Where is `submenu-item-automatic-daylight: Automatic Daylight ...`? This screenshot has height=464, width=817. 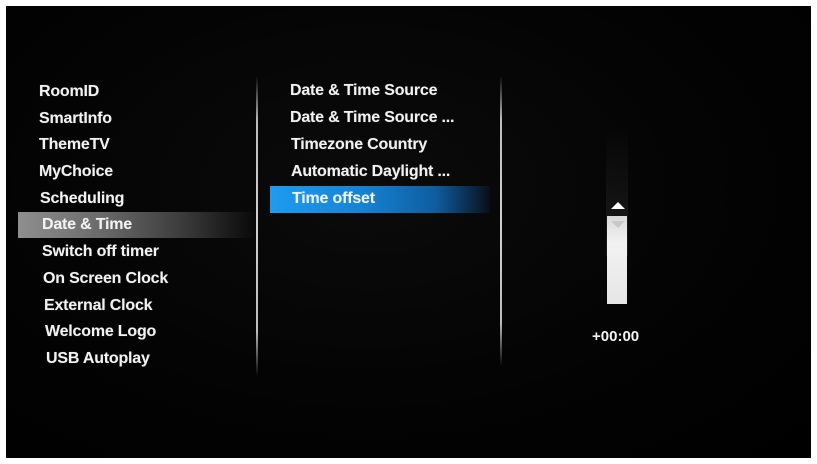
submenu-item-automatic-daylight: Automatic Daylight ... is located at coordinates (370, 172).